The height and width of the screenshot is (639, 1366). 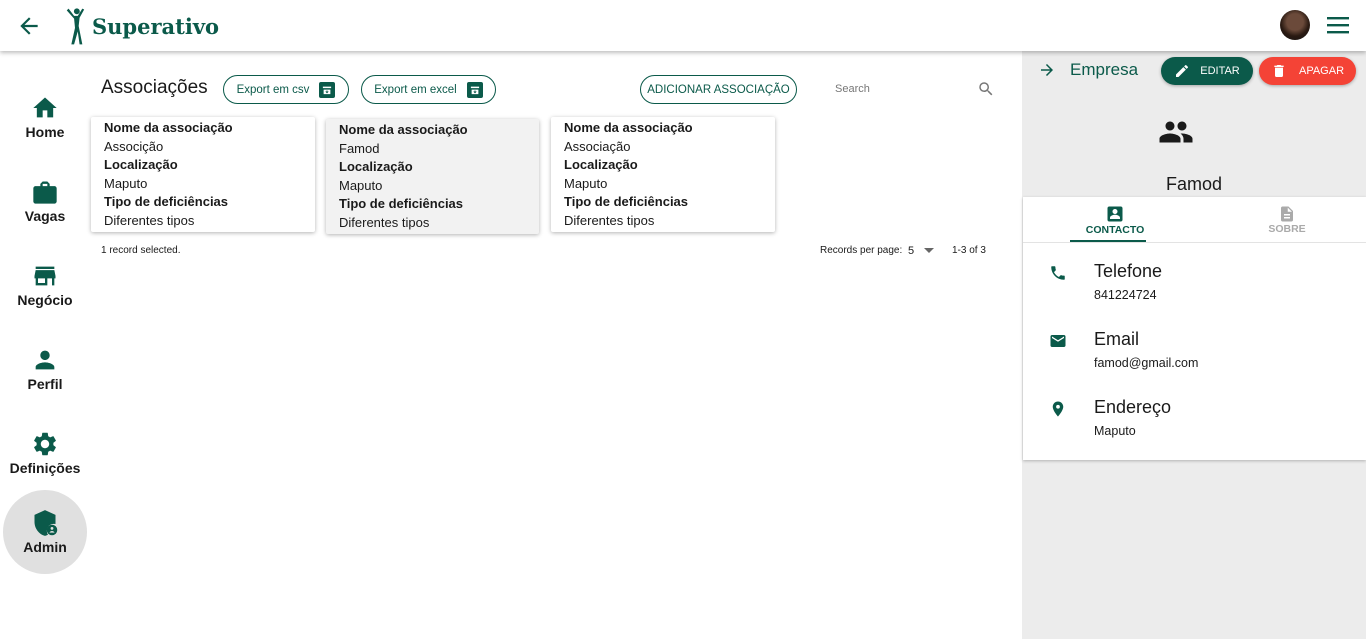 I want to click on sidebar-item-home: Home, so click(x=45, y=117).